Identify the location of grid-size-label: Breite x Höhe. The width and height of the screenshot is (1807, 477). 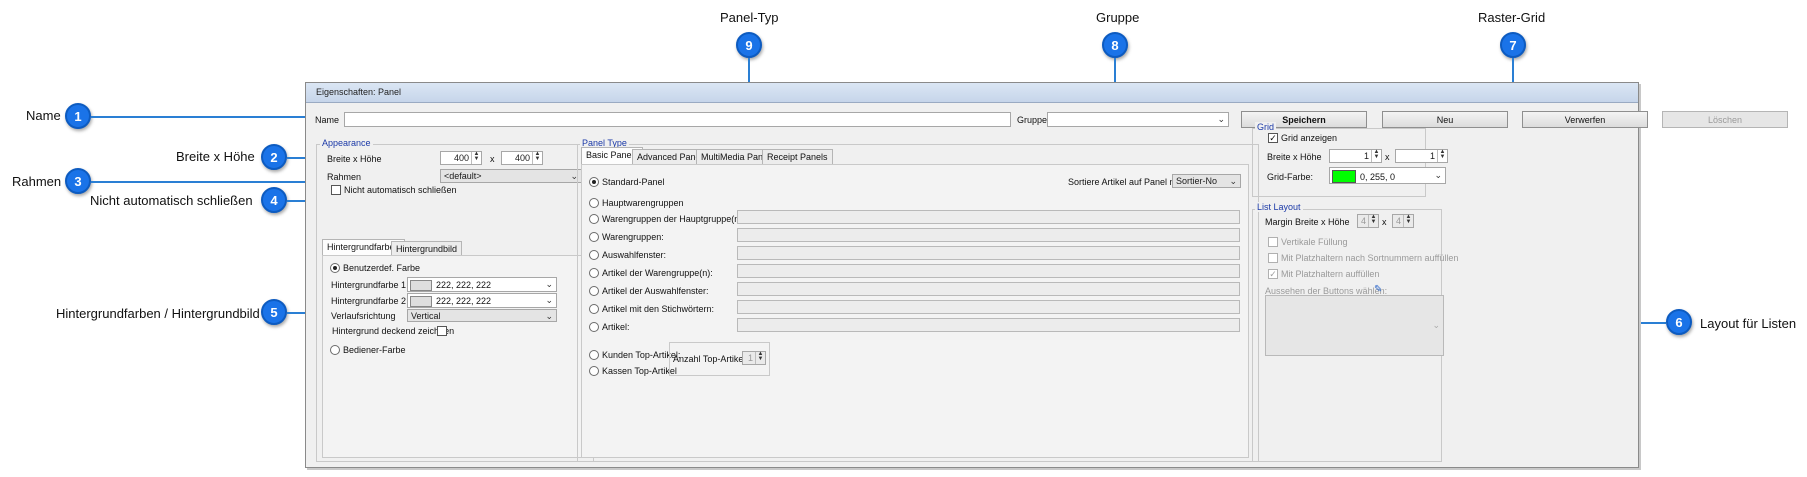
(1294, 157).